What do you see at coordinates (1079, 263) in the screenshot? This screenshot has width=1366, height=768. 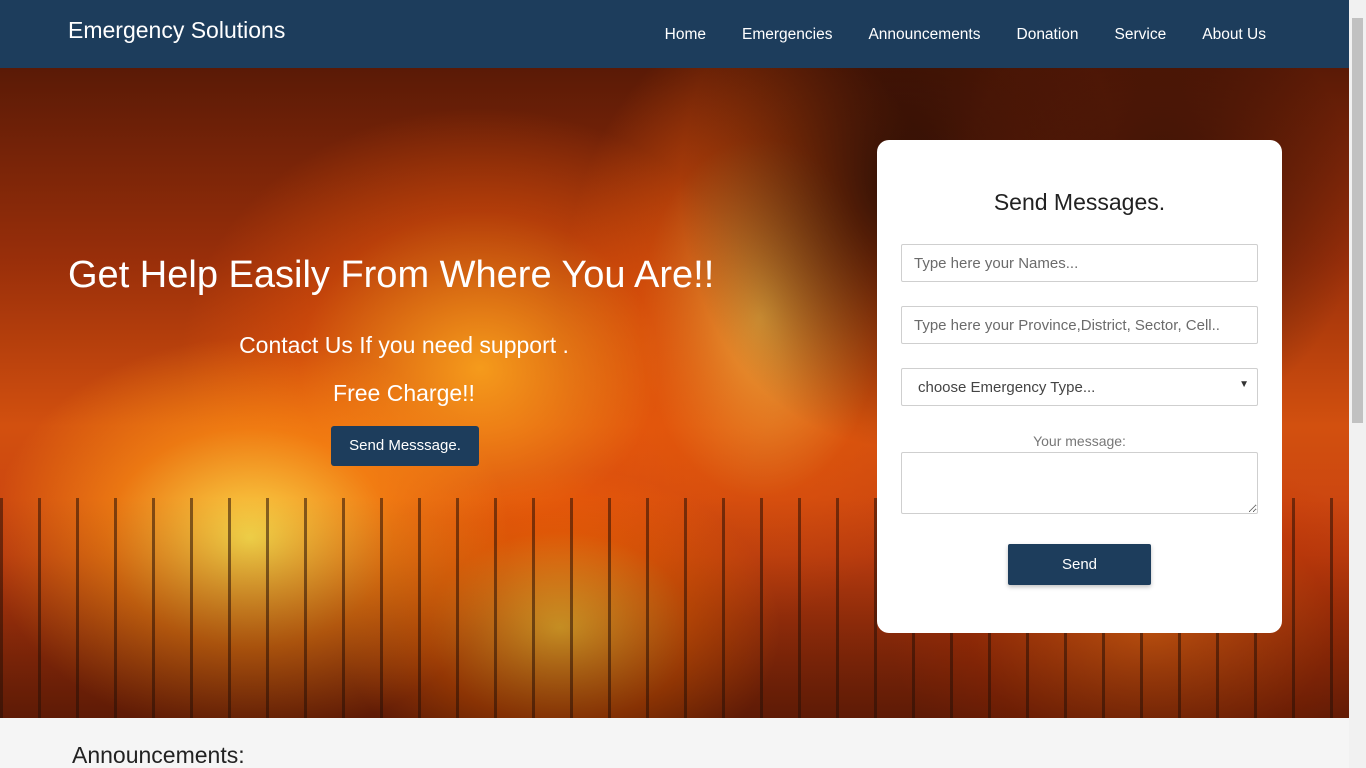 I see `names-input` at bounding box center [1079, 263].